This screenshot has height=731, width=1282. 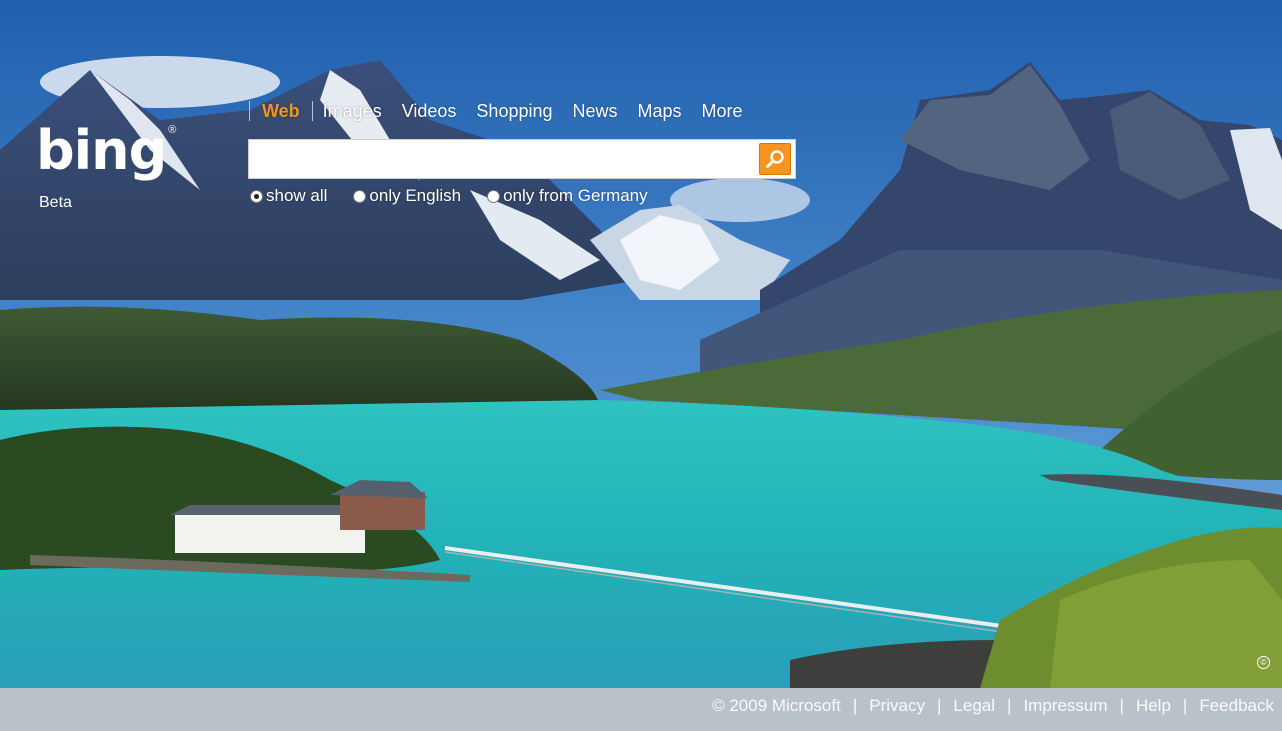 I want to click on scope-option-only-english: only English, so click(x=407, y=196).